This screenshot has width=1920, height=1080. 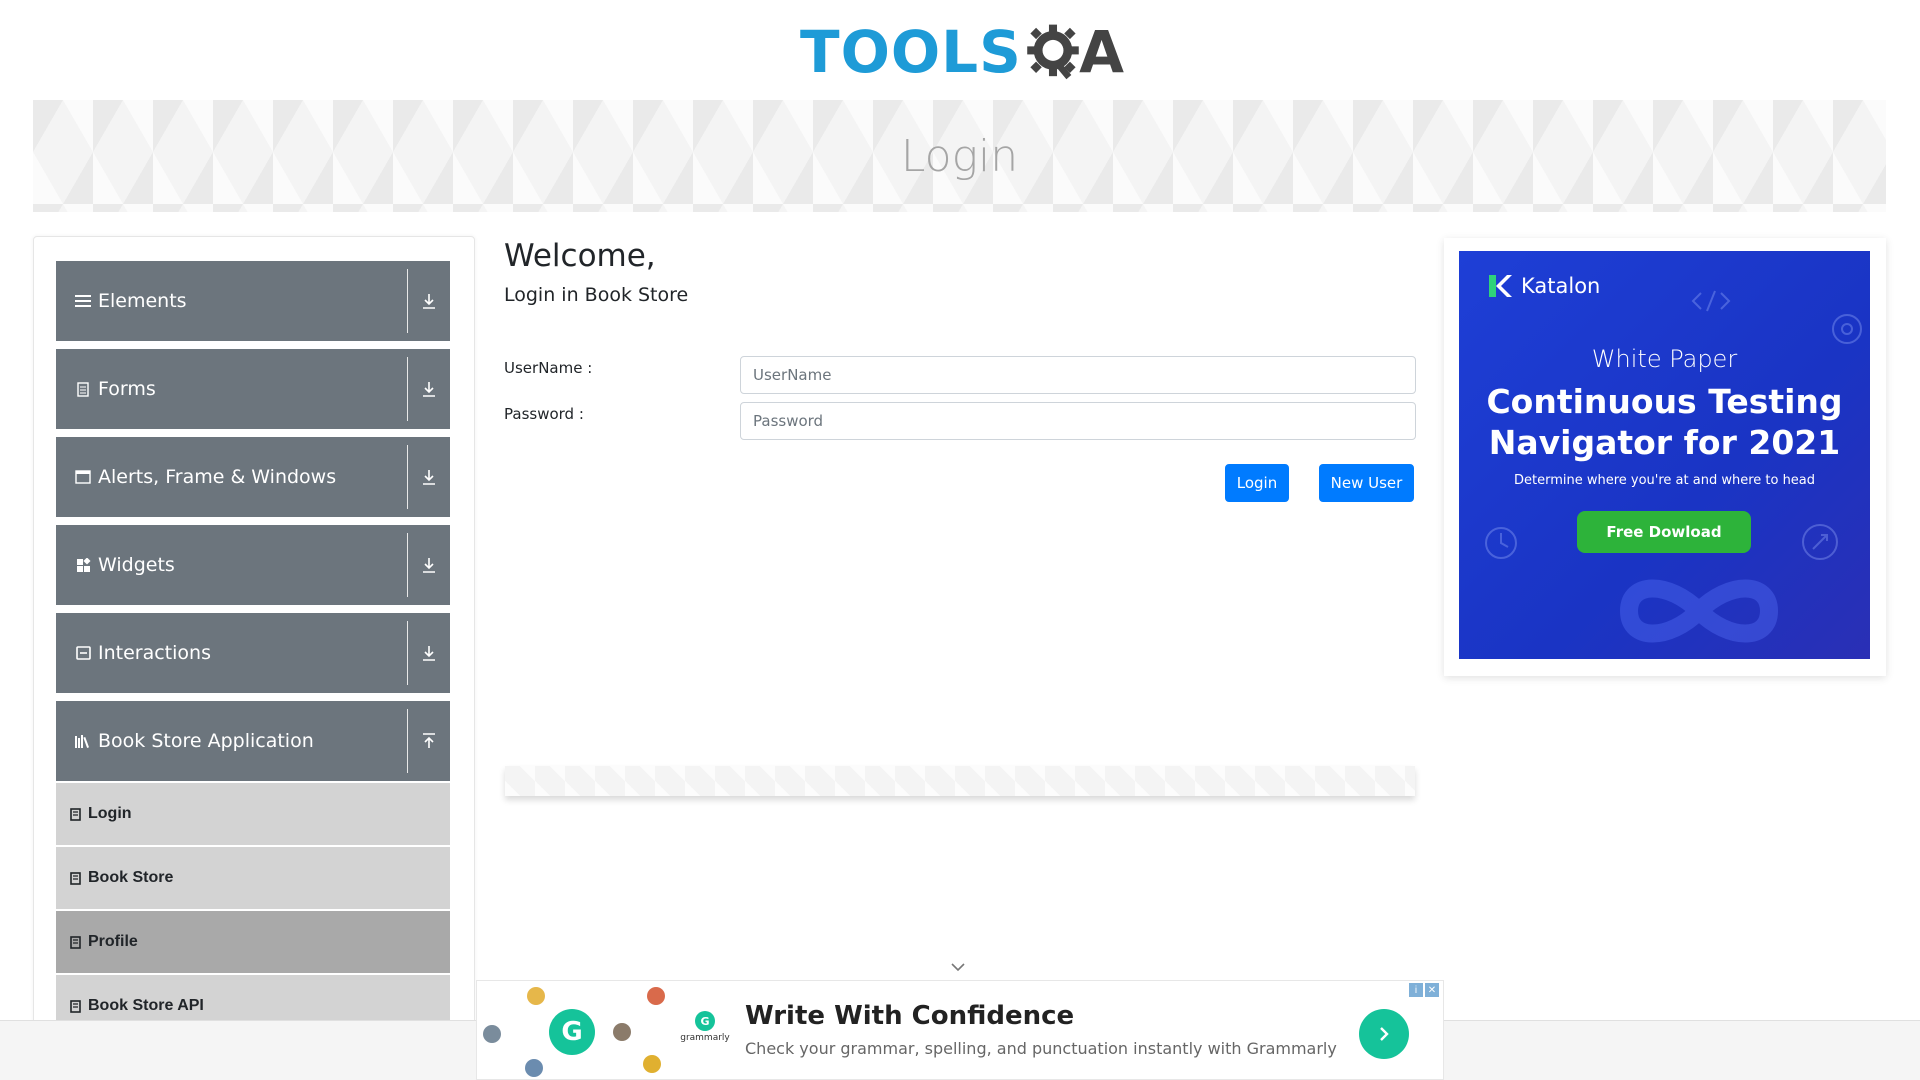 What do you see at coordinates (1820, 542) in the screenshot?
I see `rocket-icon` at bounding box center [1820, 542].